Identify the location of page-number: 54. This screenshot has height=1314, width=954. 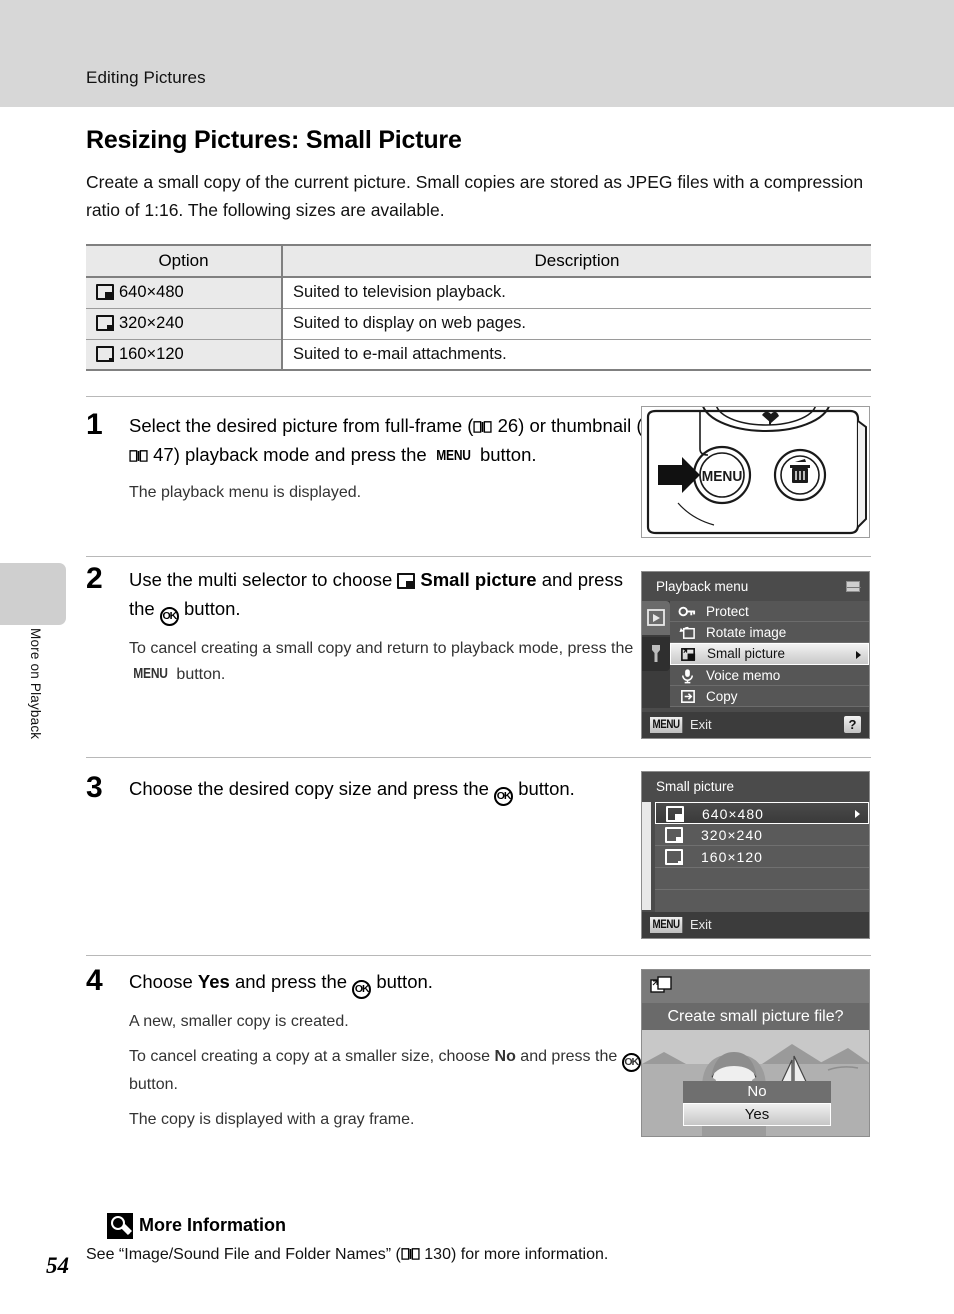
(57, 1265).